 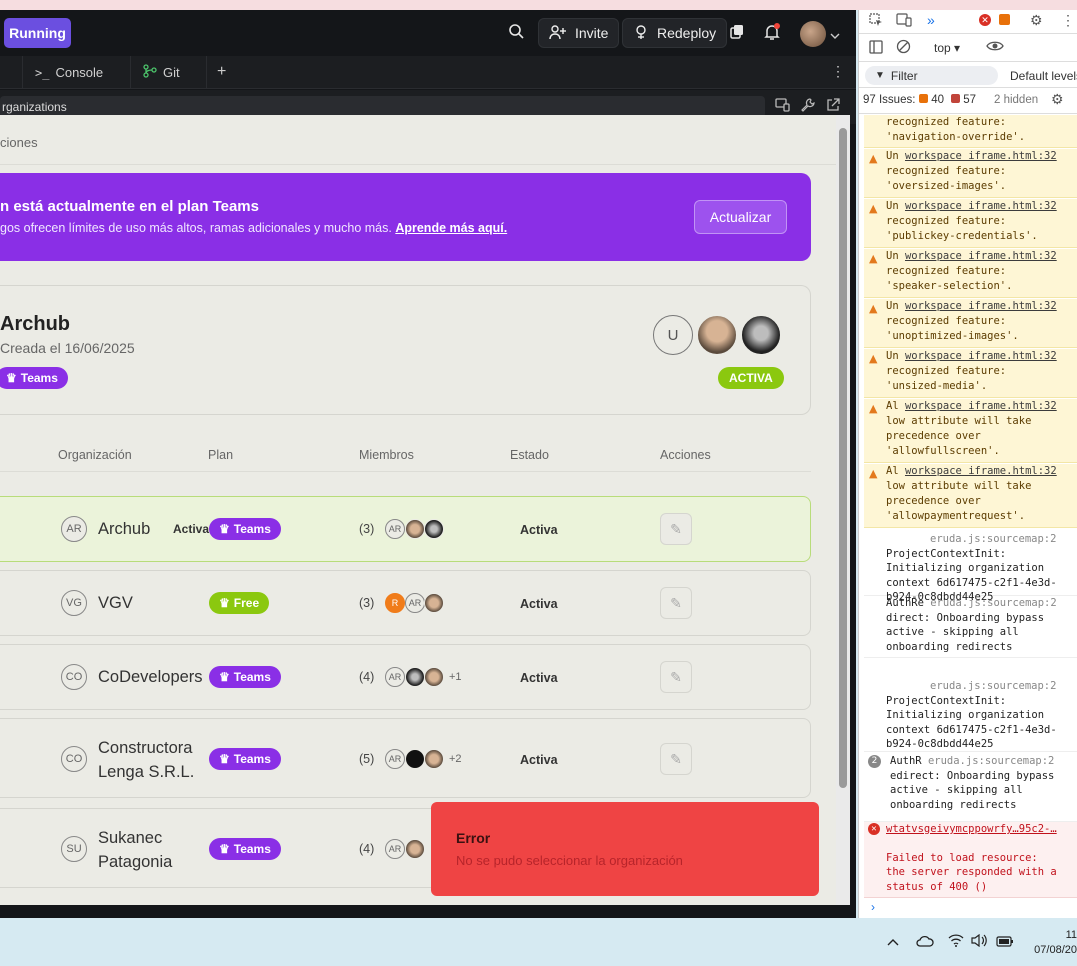 What do you see at coordinates (835, 36) in the screenshot?
I see `chevron-down-icon` at bounding box center [835, 36].